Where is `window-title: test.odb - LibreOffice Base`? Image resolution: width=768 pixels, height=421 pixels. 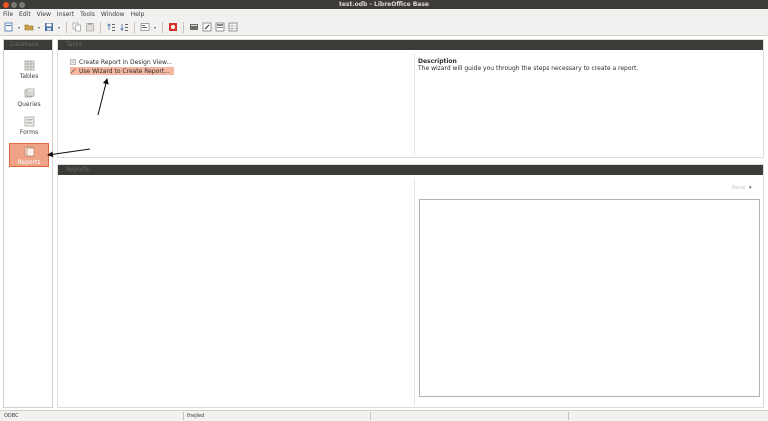 window-title: test.odb - LibreOffice Base is located at coordinates (383, 4).